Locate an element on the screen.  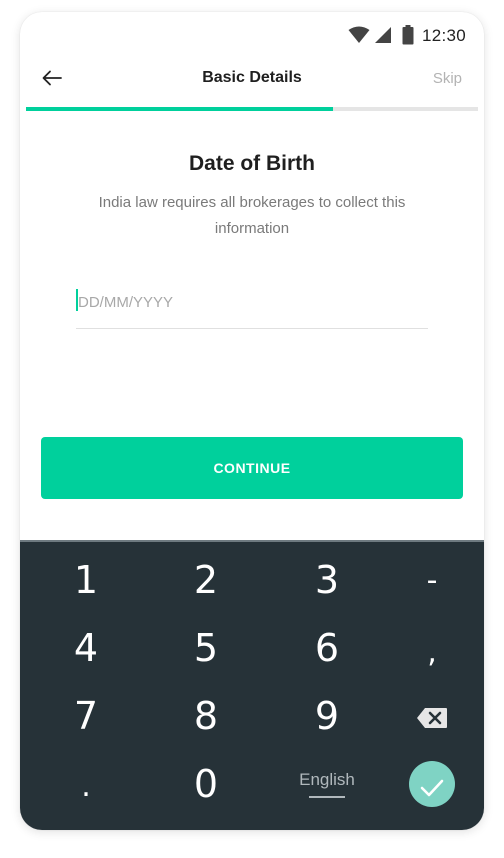
key-0: 0 is located at coordinates (206, 784).